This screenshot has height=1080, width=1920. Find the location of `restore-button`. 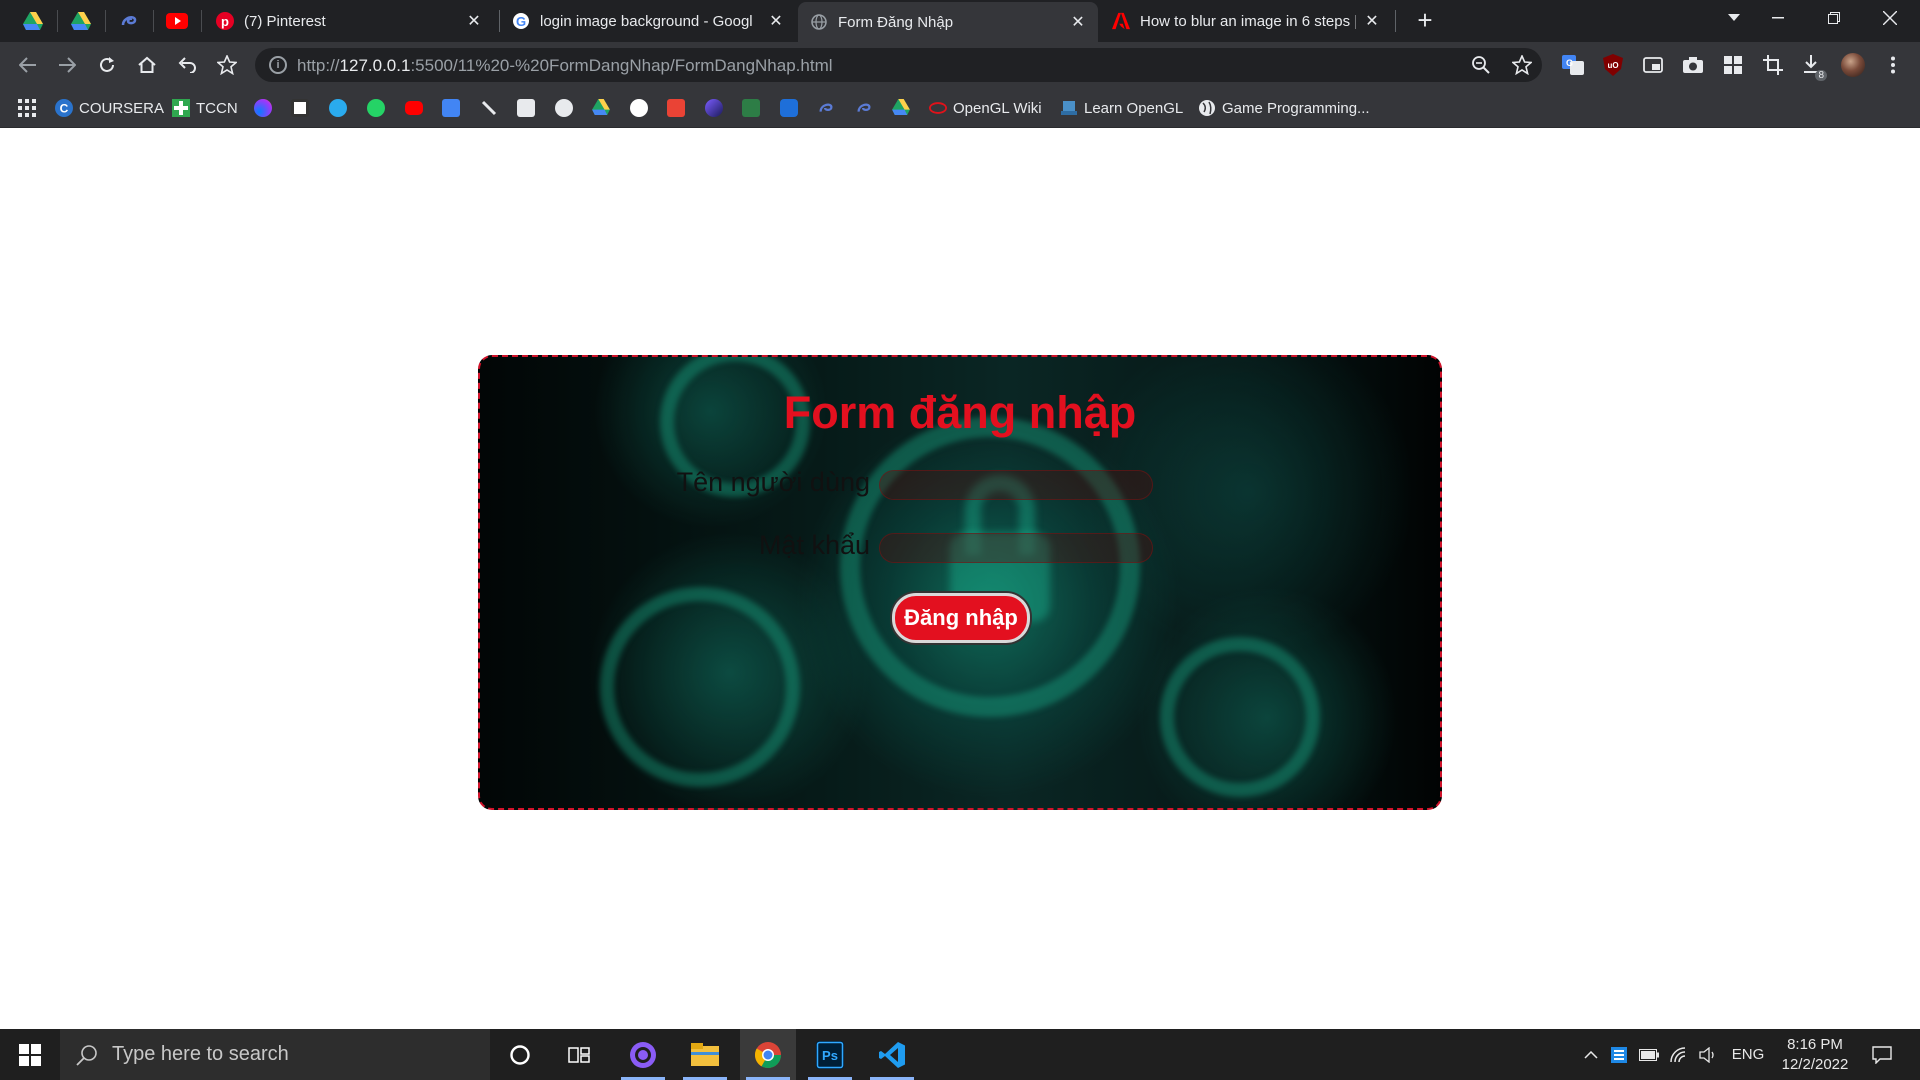

restore-button is located at coordinates (1834, 18).